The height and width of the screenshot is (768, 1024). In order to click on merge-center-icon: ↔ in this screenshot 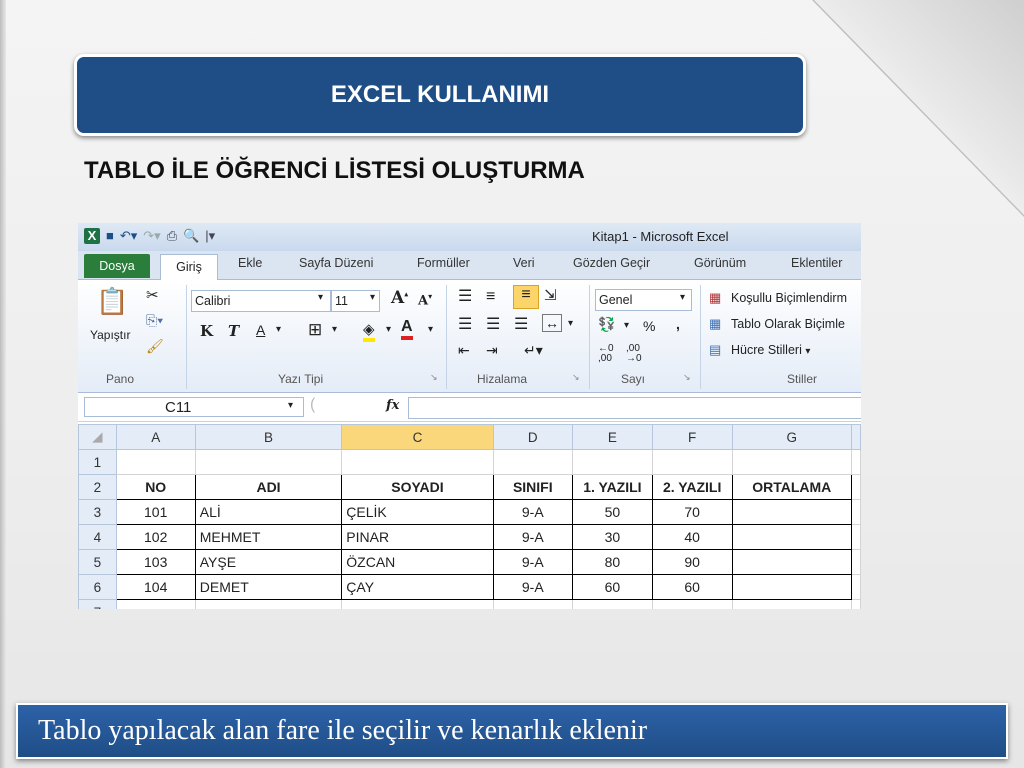, I will do `click(552, 323)`.